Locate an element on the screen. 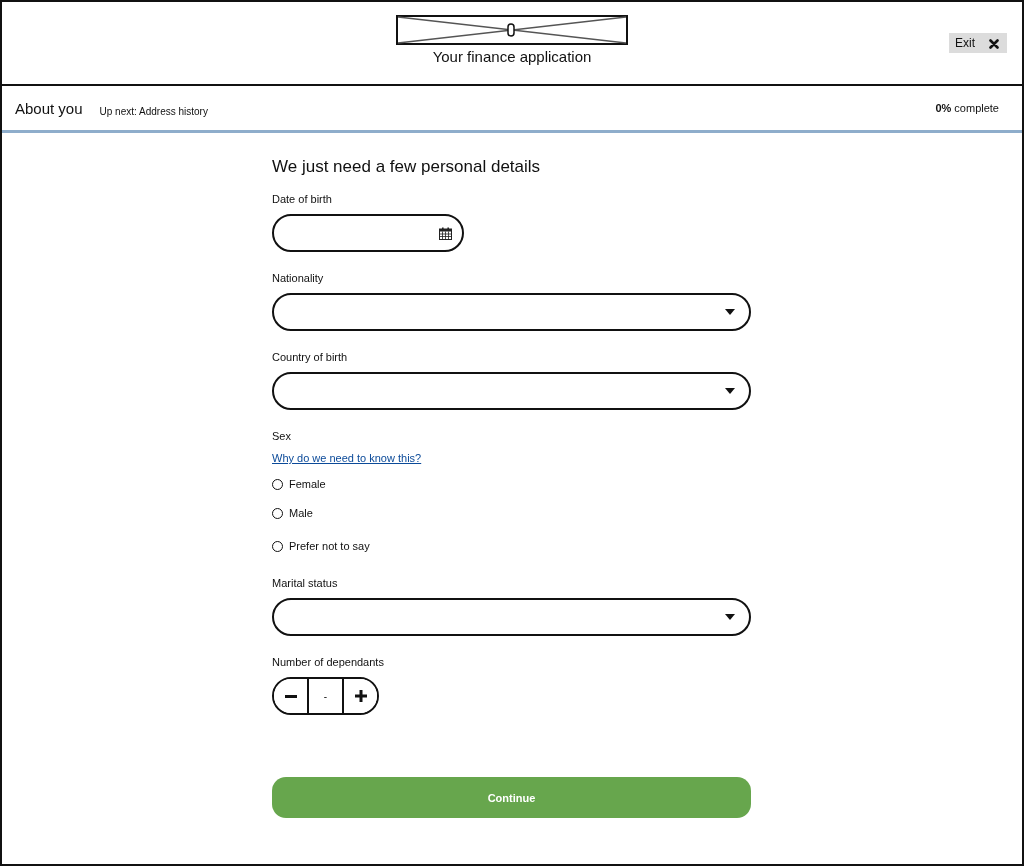 The height and width of the screenshot is (866, 1024). field-label: Nationality is located at coordinates (298, 278).